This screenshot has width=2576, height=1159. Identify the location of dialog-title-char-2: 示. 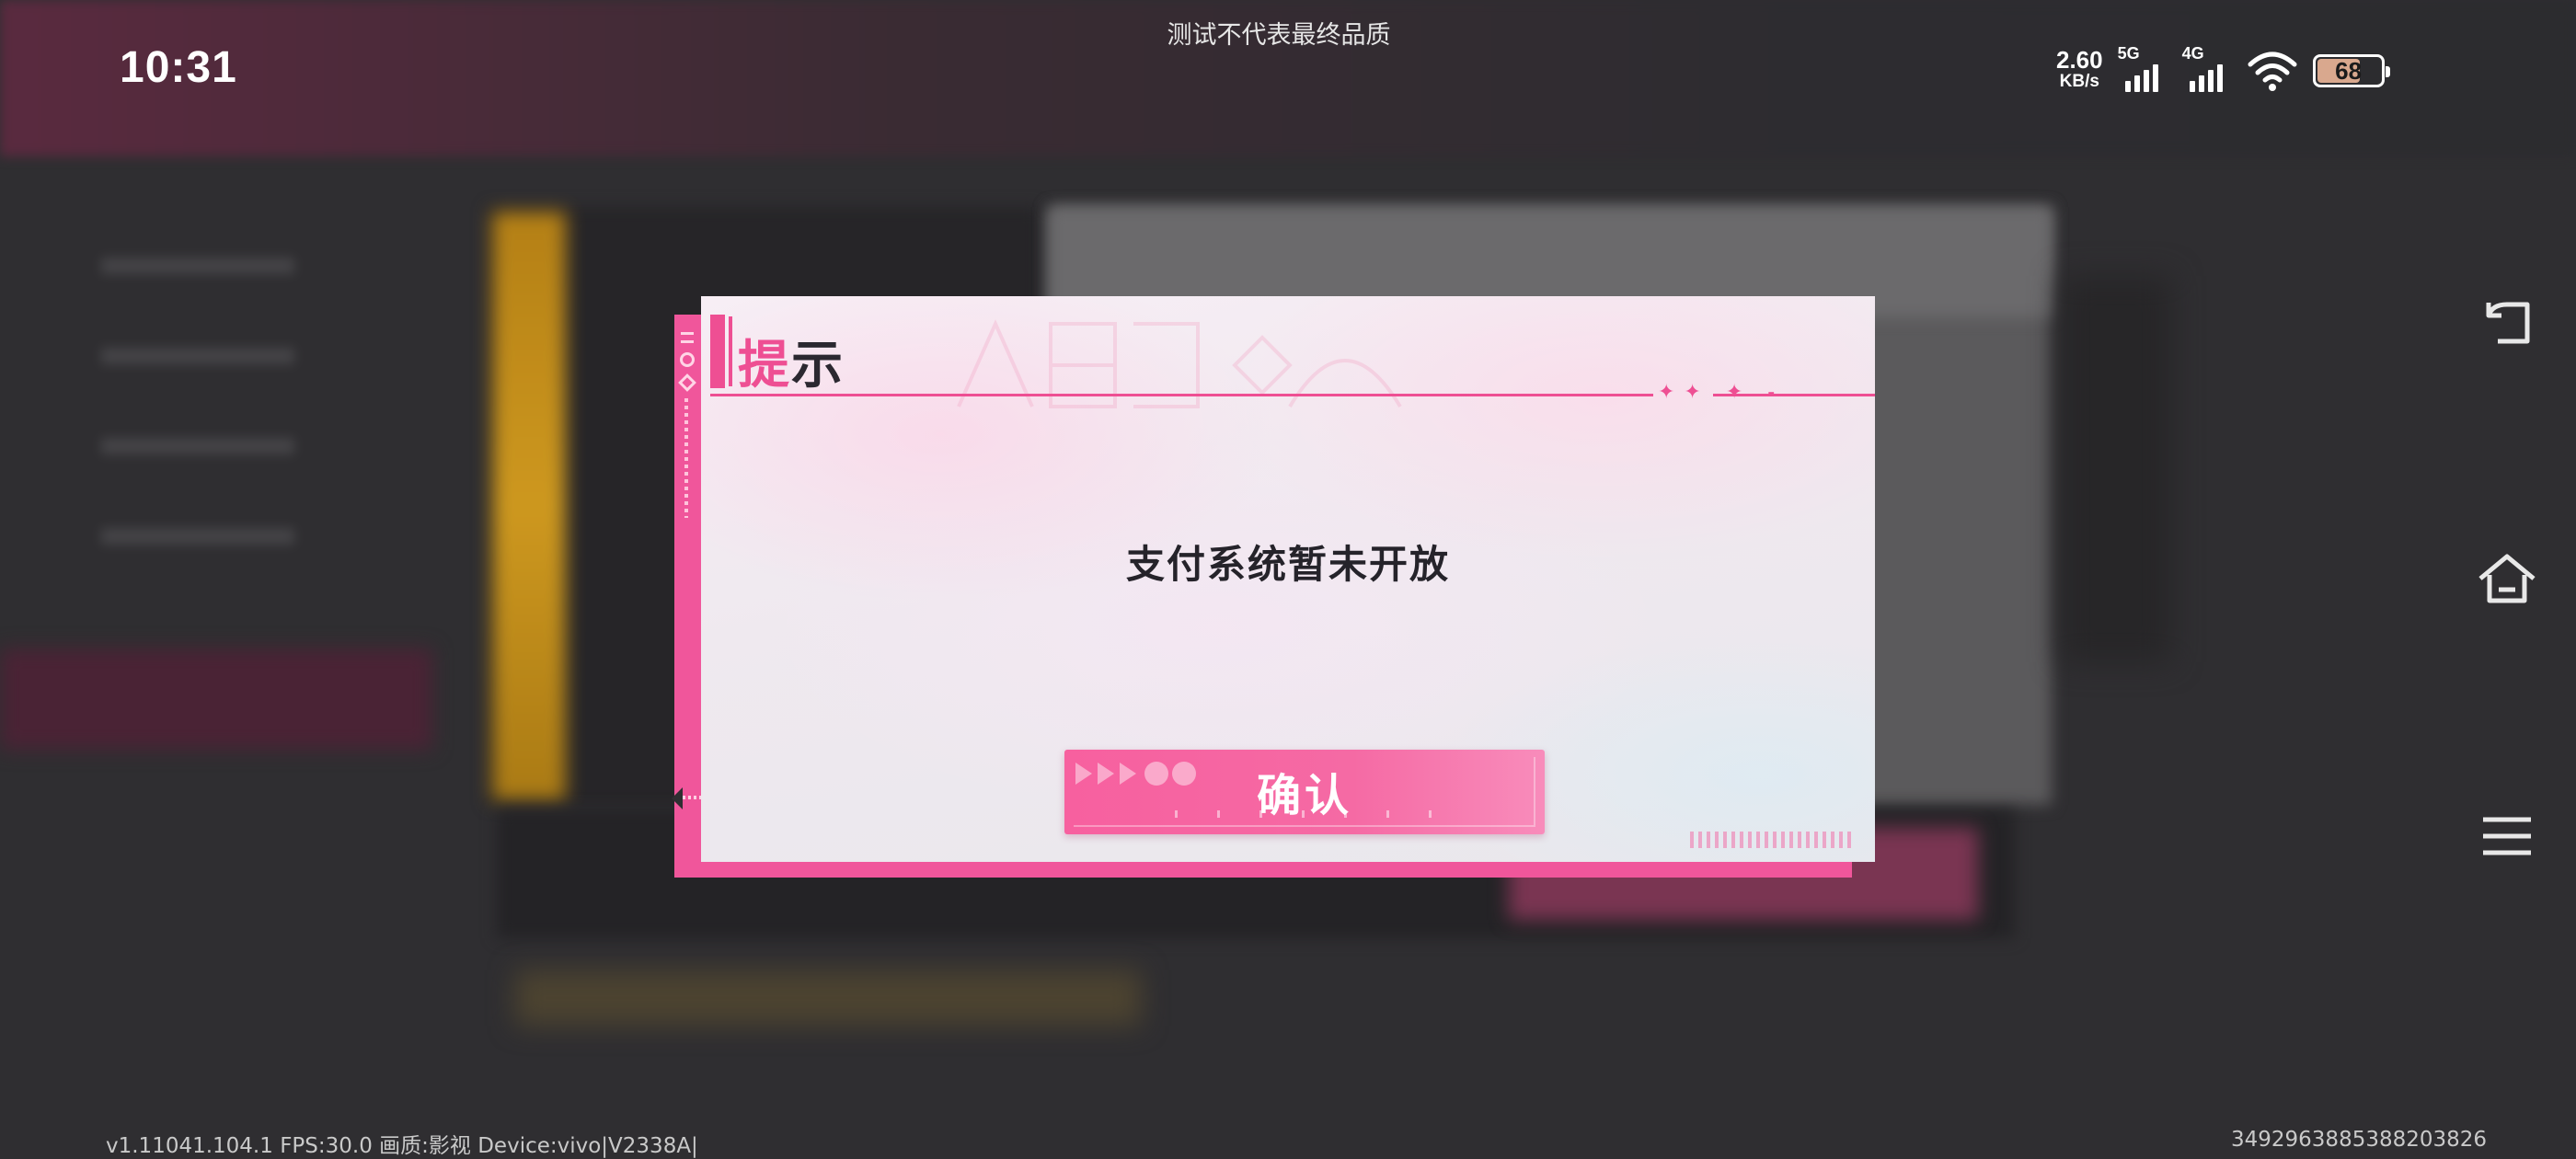
(818, 365).